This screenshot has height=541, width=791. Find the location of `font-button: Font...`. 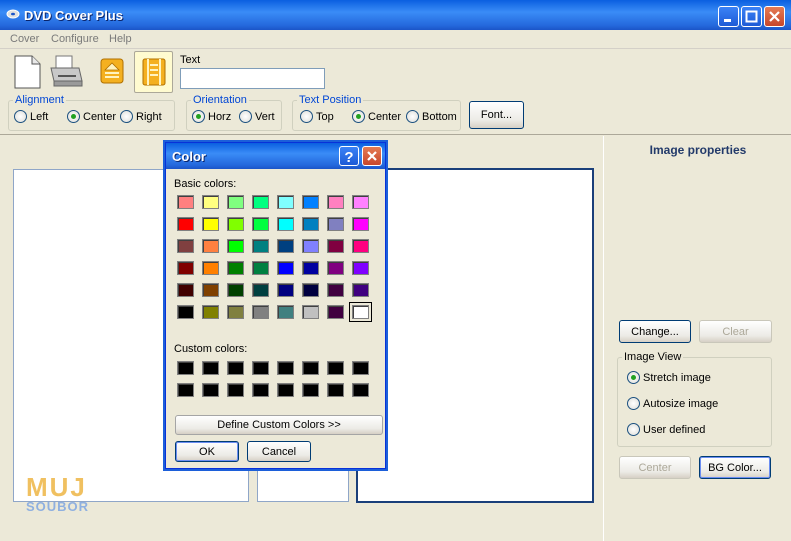

font-button: Font... is located at coordinates (496, 115).